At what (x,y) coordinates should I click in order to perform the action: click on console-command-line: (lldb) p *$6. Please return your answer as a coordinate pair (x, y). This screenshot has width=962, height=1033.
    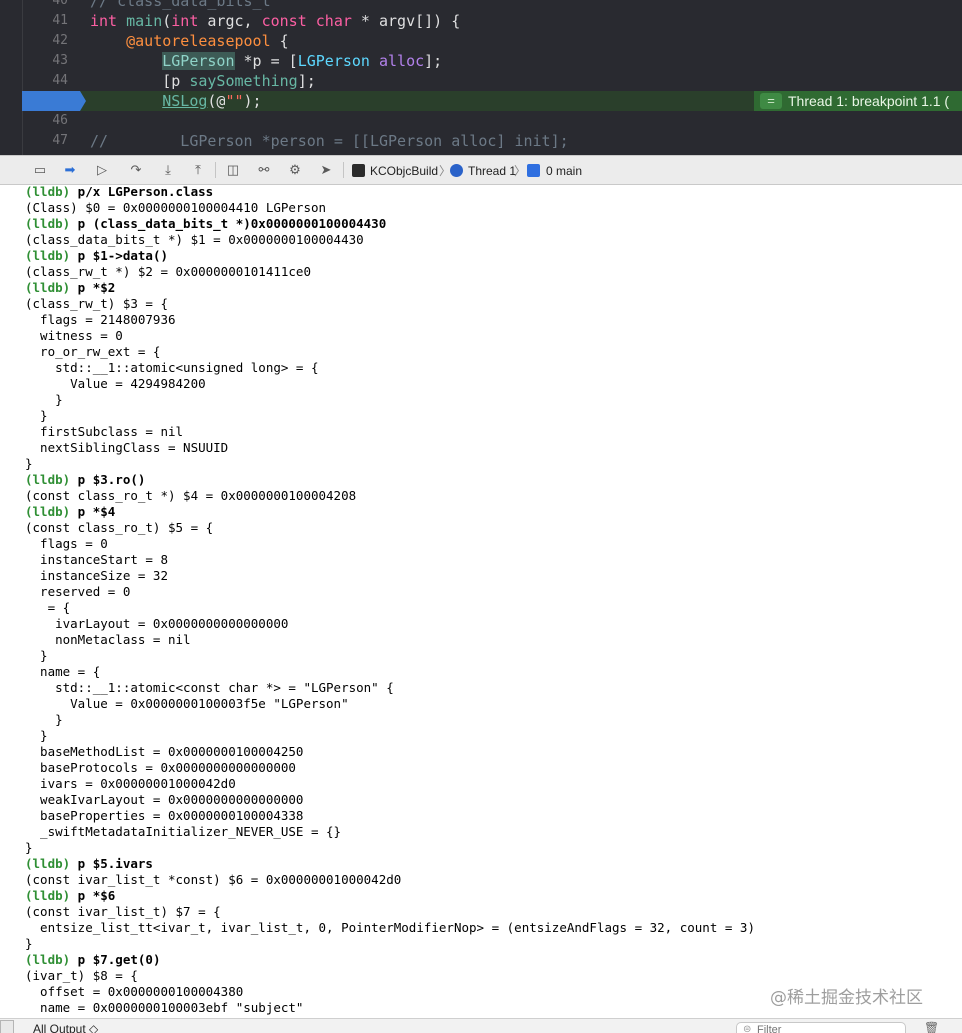
    Looking at the image, I should click on (70, 896).